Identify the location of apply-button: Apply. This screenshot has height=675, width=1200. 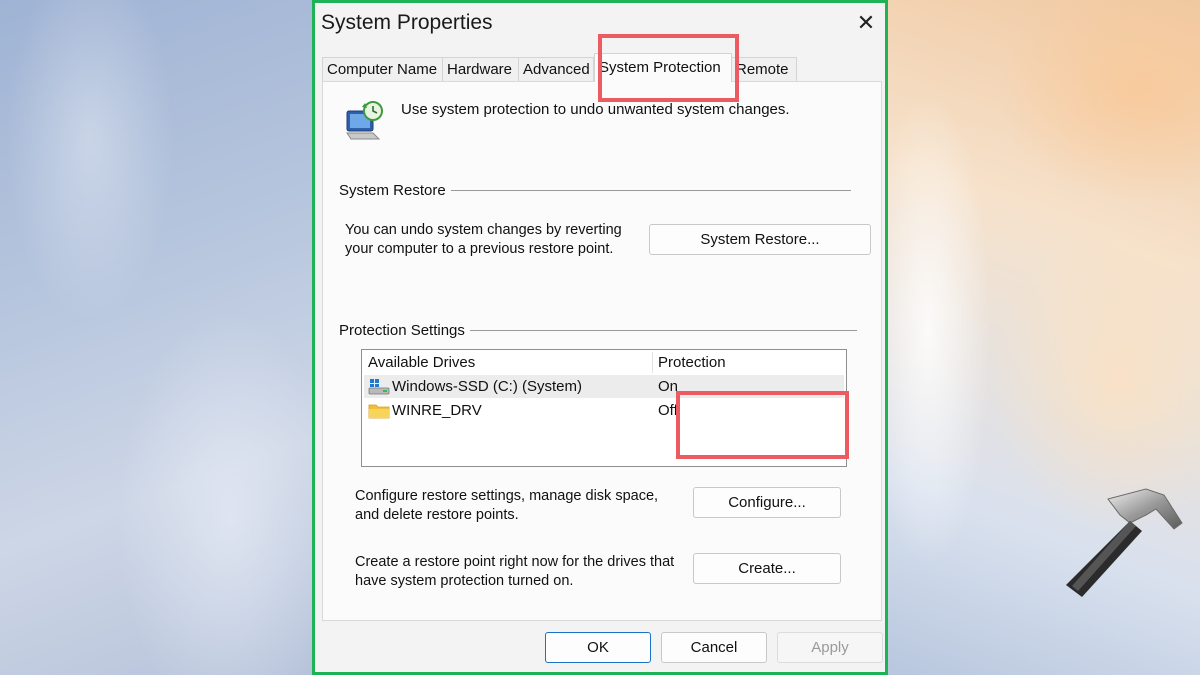
(830, 647).